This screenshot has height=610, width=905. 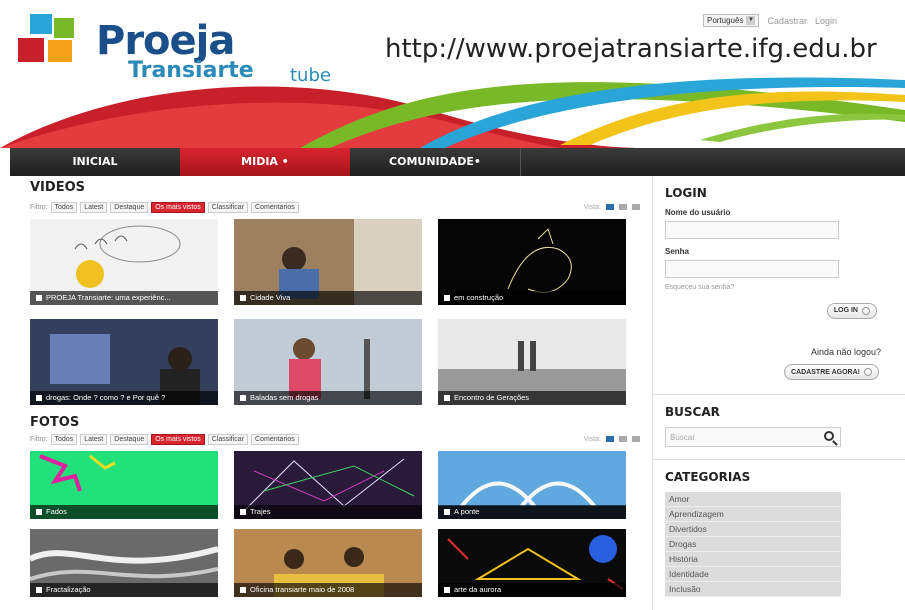 I want to click on video-title: drogas: Onde ? como ? e Por quê ?, so click(x=106, y=397).